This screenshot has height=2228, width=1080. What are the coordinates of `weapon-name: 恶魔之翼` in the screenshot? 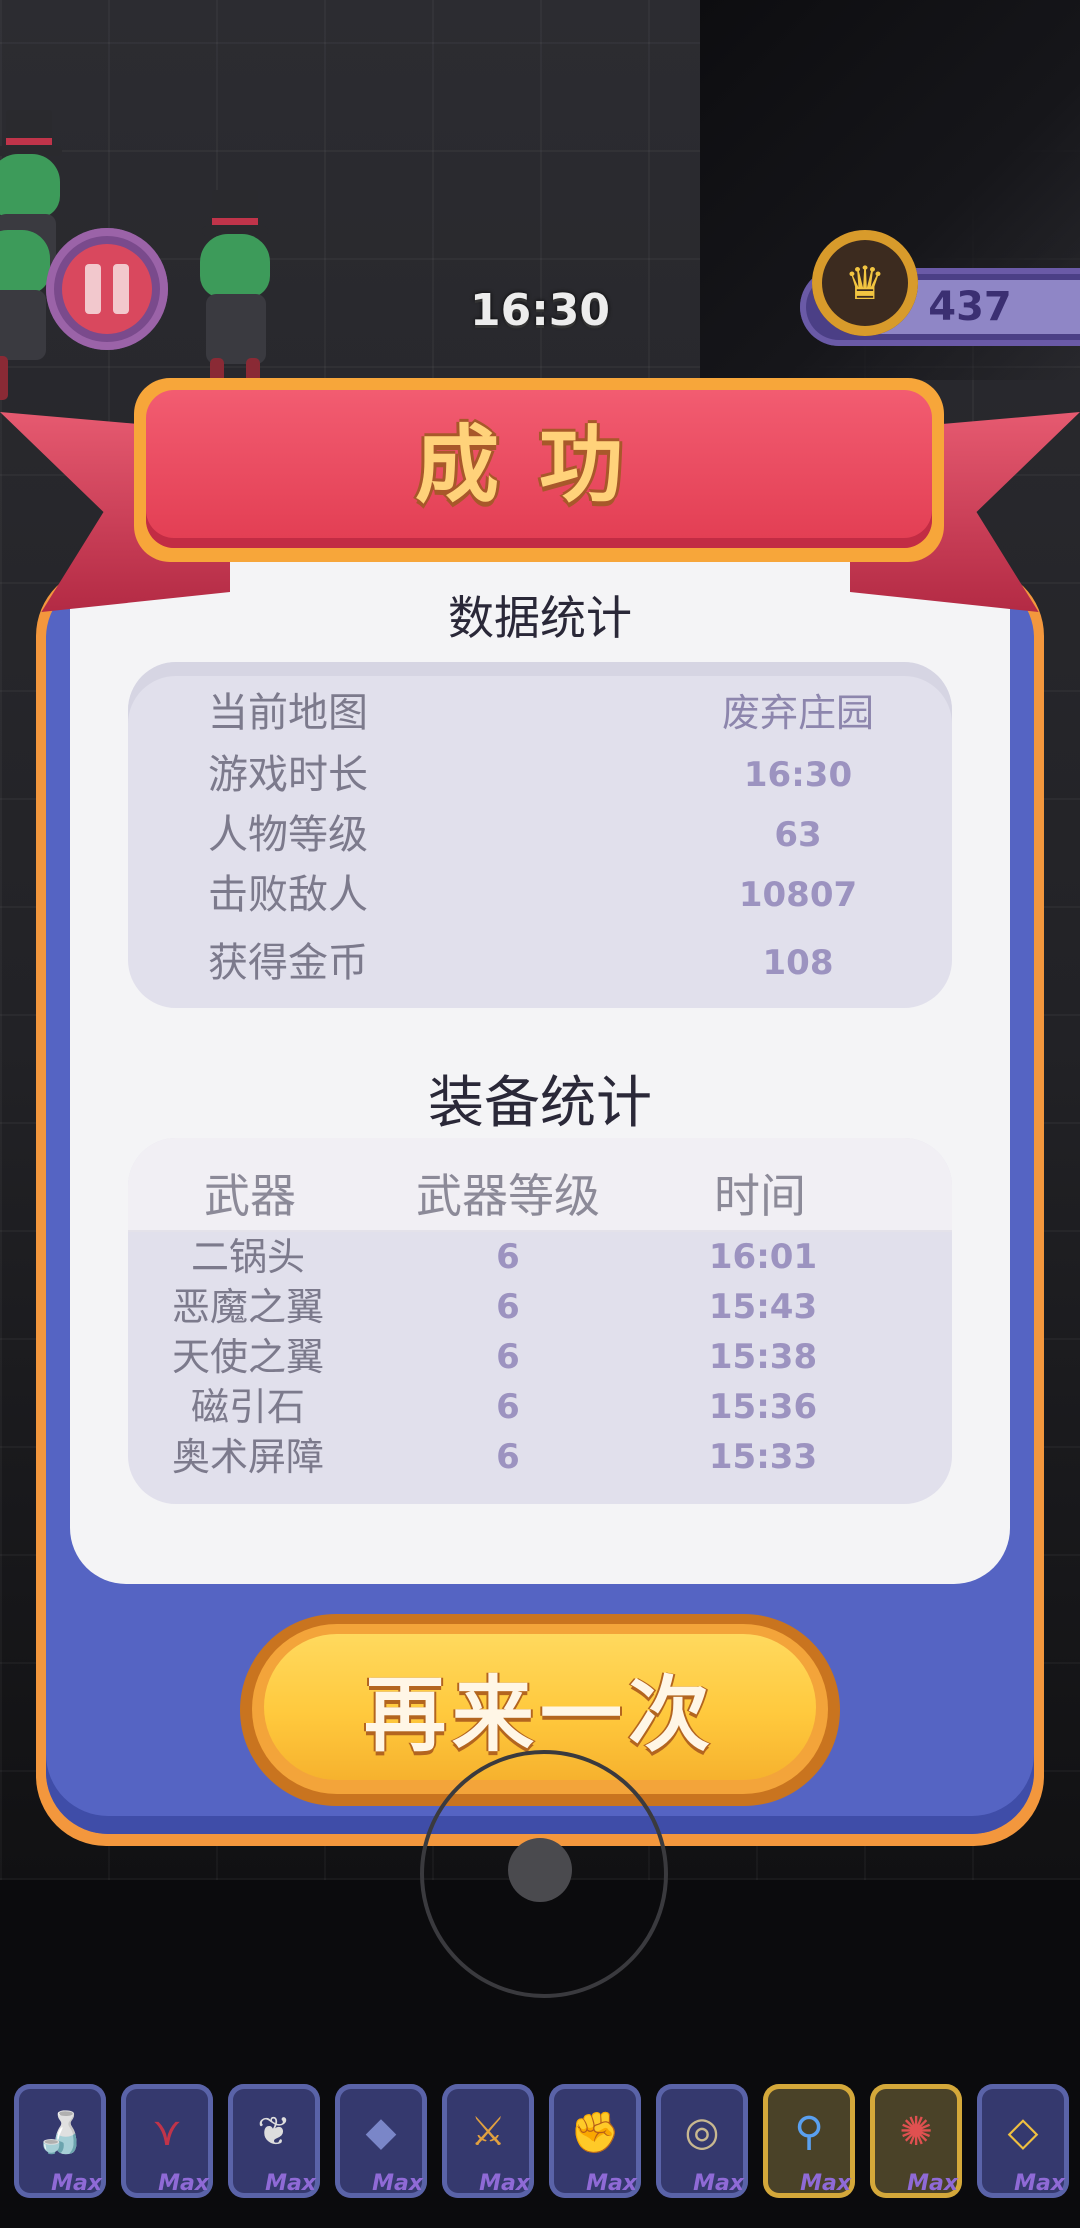 It's located at (247, 1307).